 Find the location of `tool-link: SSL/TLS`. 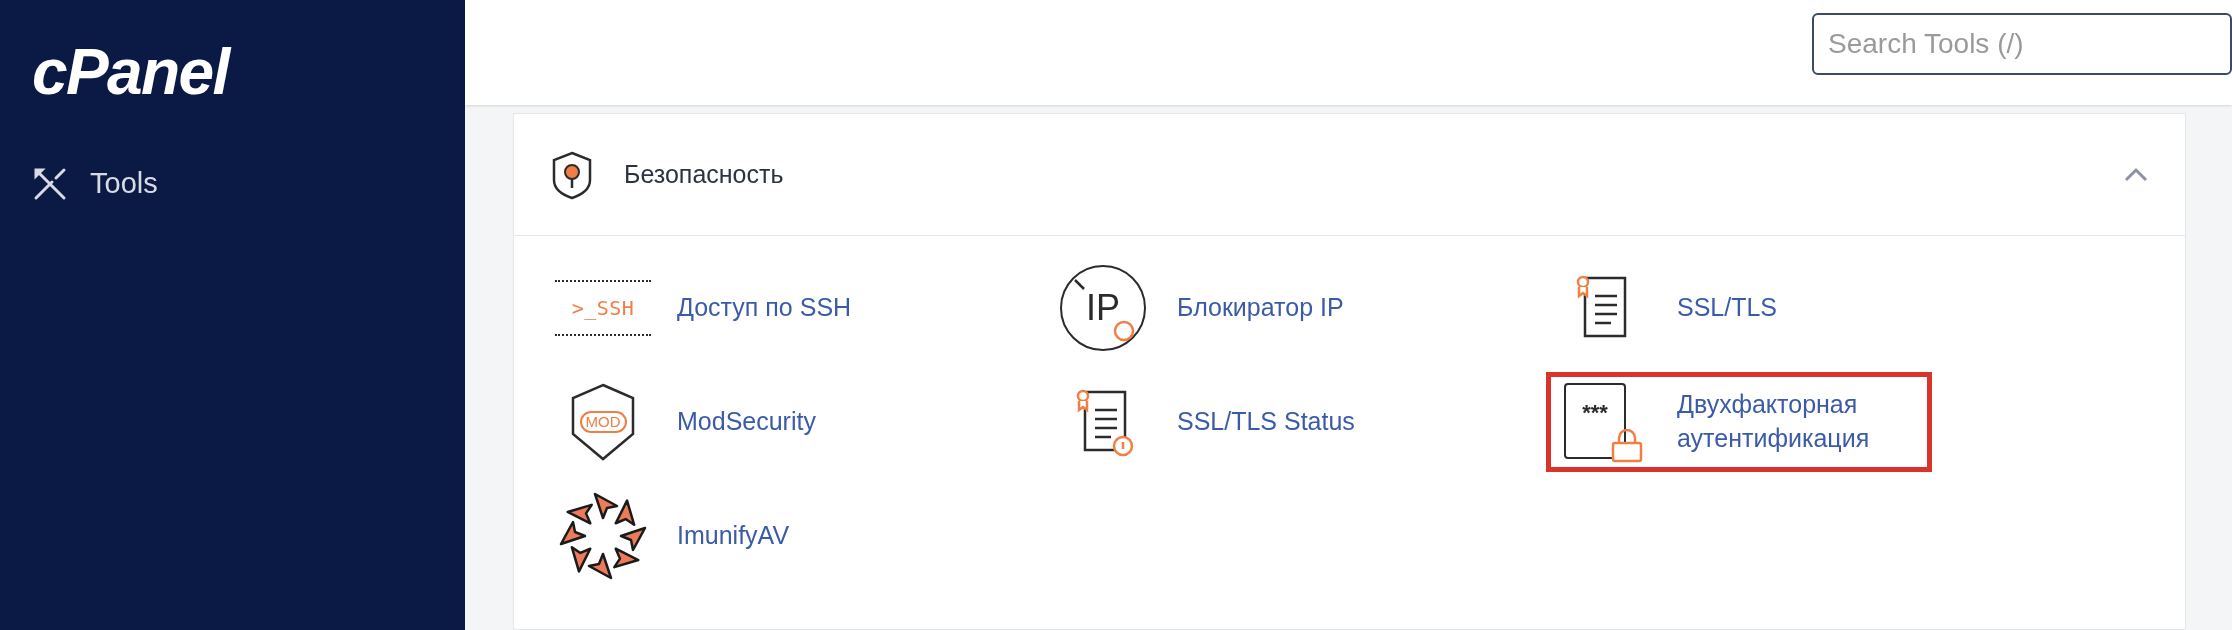

tool-link: SSL/TLS is located at coordinates (1669, 308).